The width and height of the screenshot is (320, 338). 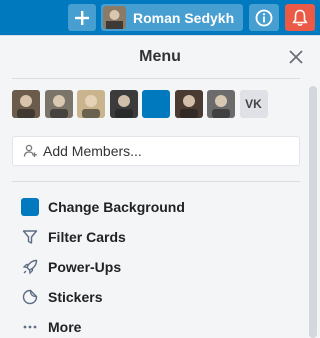 I want to click on more-item: More, so click(x=156, y=325).